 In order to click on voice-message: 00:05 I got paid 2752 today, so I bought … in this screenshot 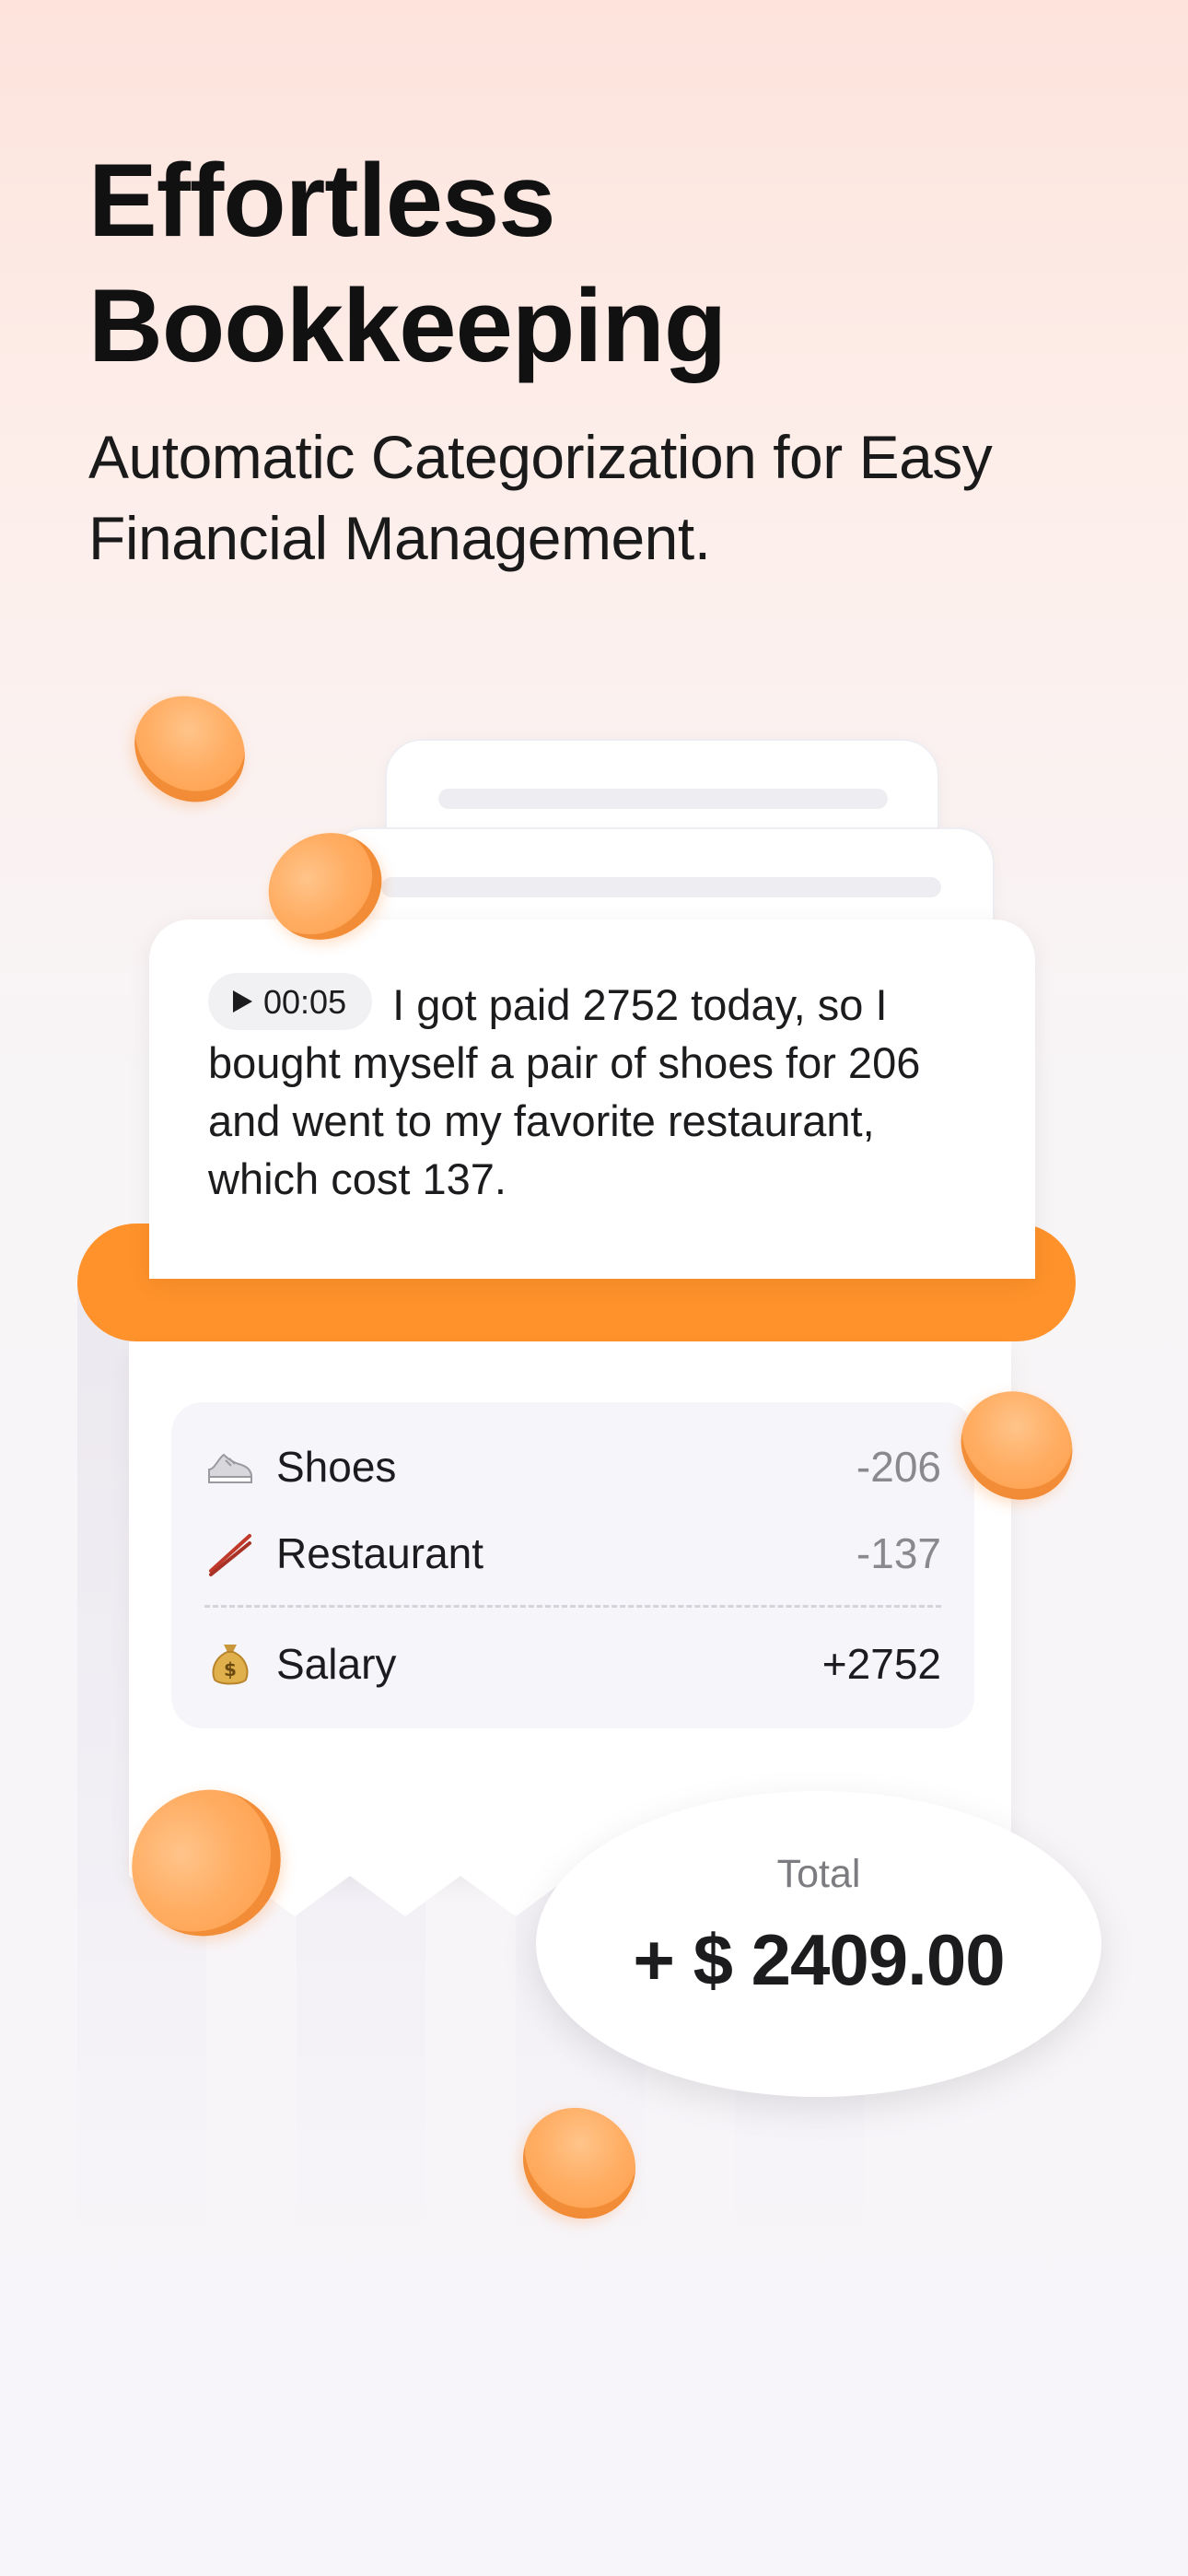, I will do `click(592, 1090)`.